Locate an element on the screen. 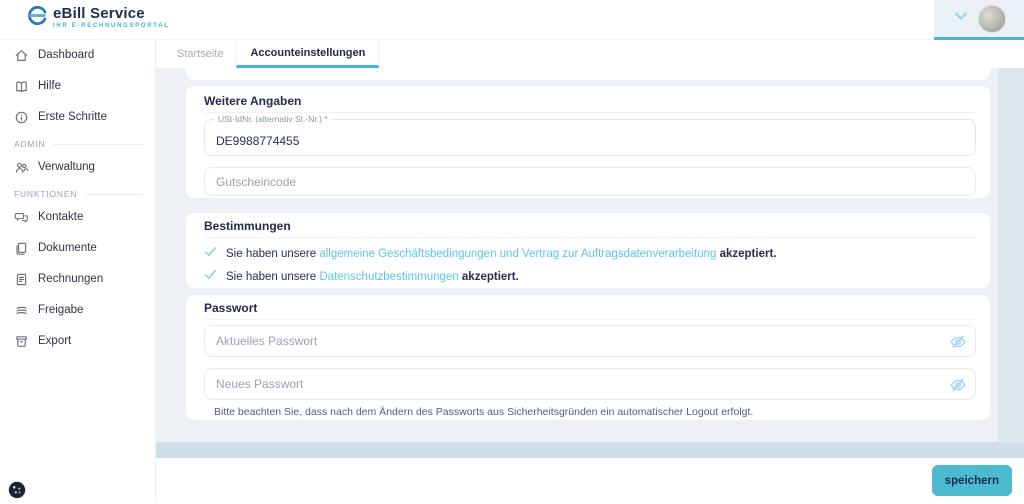 The width and height of the screenshot is (1024, 504). sidebar-item-kontakte: Kontakte is located at coordinates (84, 217).